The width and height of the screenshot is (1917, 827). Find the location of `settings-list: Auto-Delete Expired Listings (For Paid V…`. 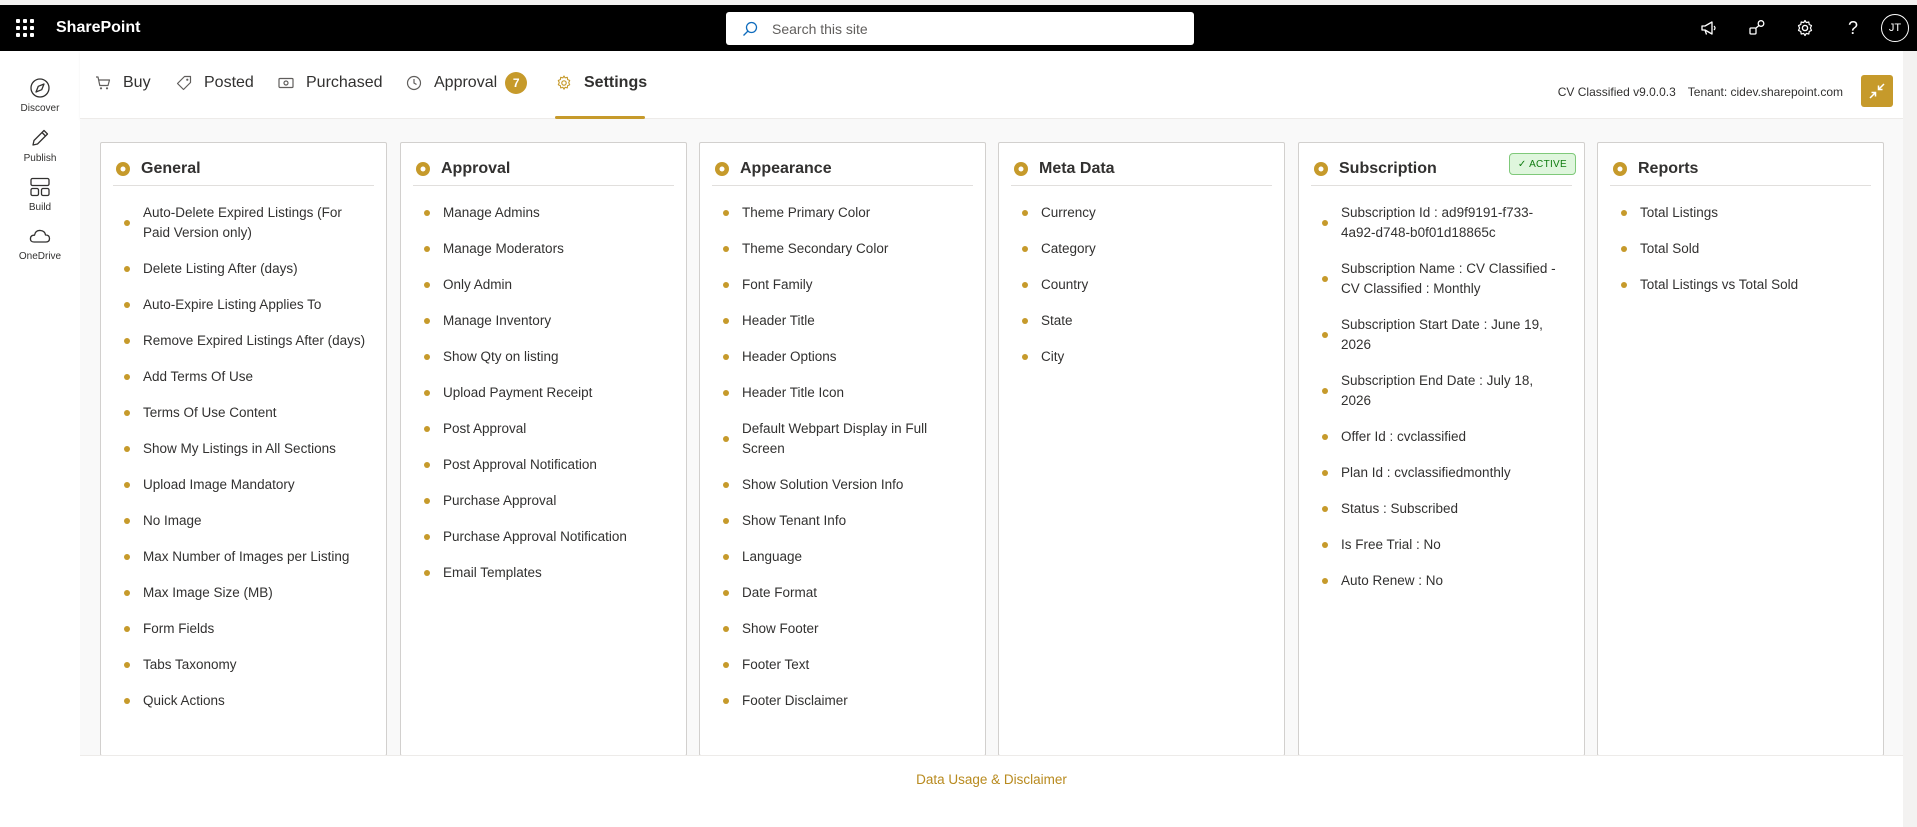

settings-list: Auto-Delete Expired Listings (For Paid V… is located at coordinates (245, 465).